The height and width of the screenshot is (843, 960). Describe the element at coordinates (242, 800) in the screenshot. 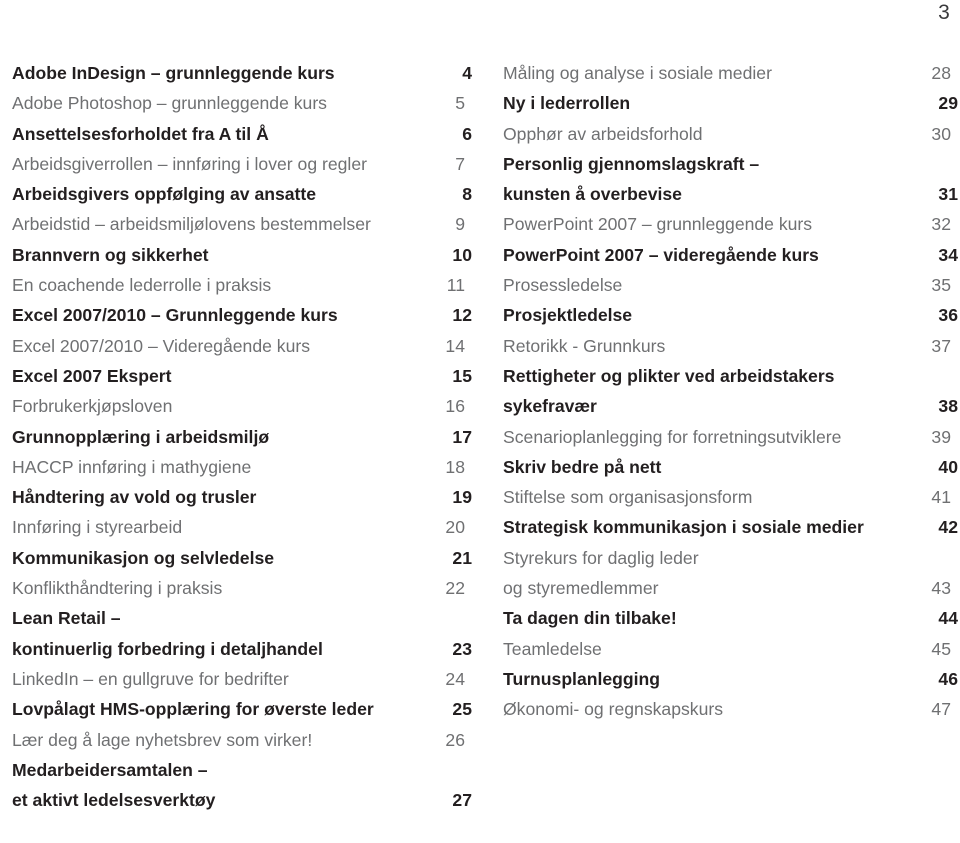

I see `toc-entry: et aktivt ledelsesverktøy 27` at that location.